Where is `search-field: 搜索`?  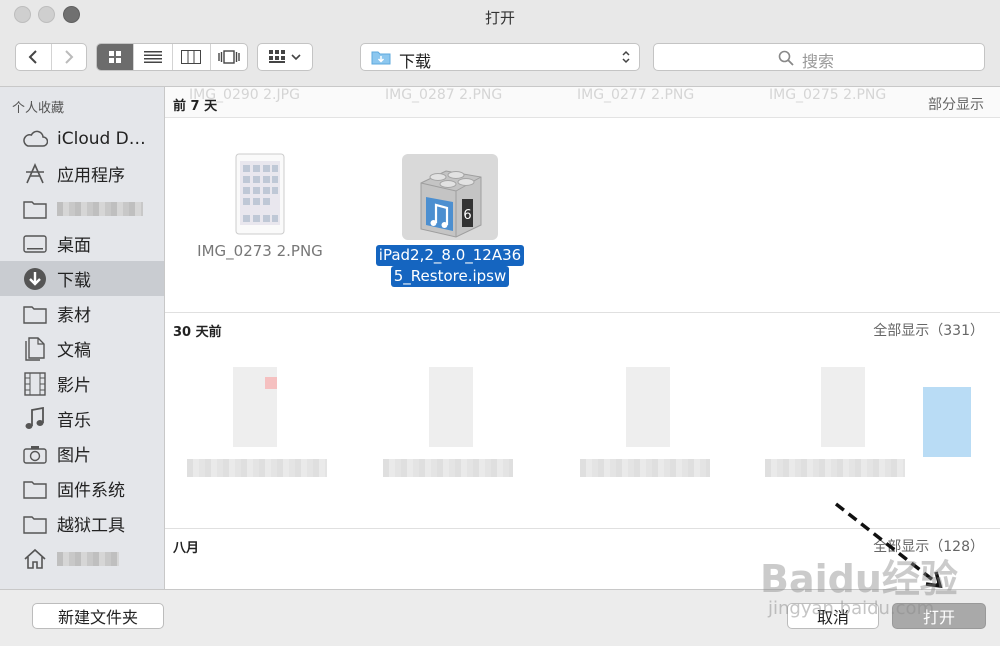 search-field: 搜索 is located at coordinates (819, 57).